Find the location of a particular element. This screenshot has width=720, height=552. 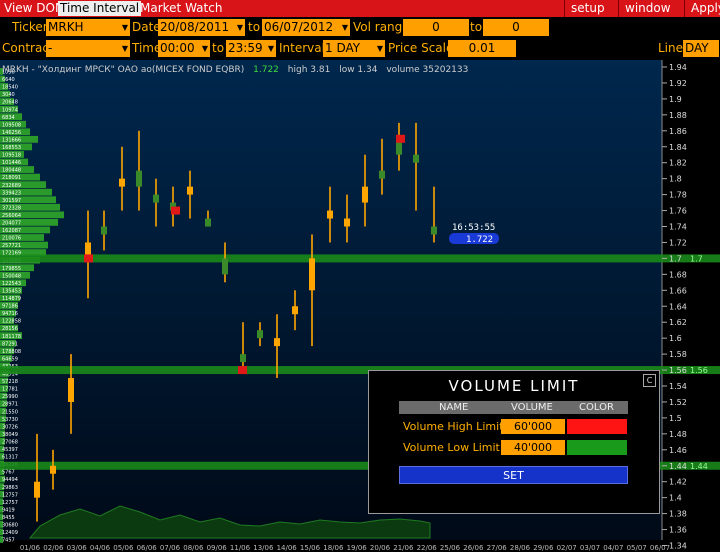

volume-limit-title: VOLUME LIMIT is located at coordinates (514, 386).